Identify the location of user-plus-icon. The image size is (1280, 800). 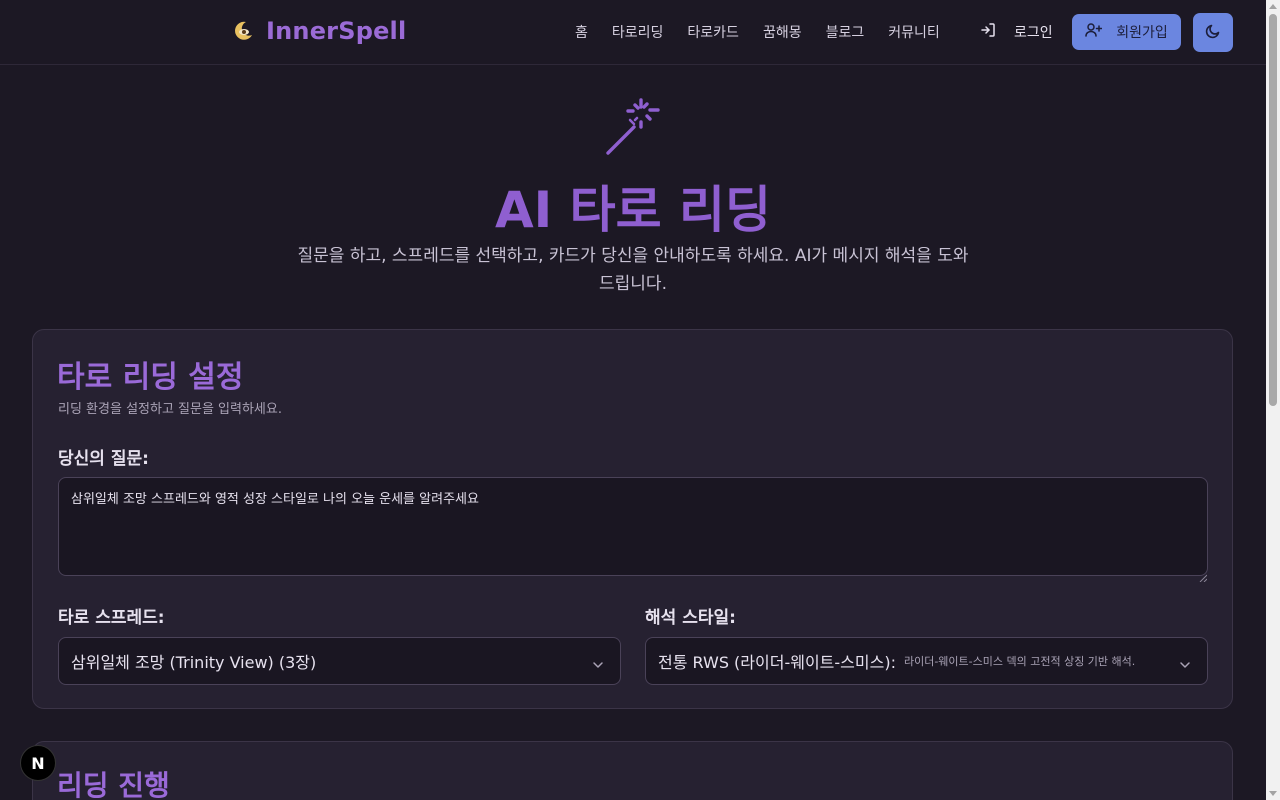
(1094, 32).